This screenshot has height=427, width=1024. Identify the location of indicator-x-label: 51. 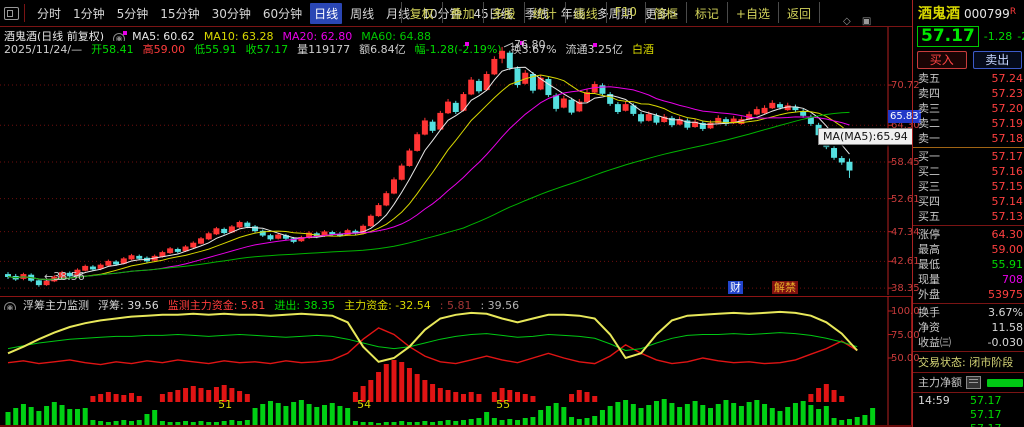
(225, 404).